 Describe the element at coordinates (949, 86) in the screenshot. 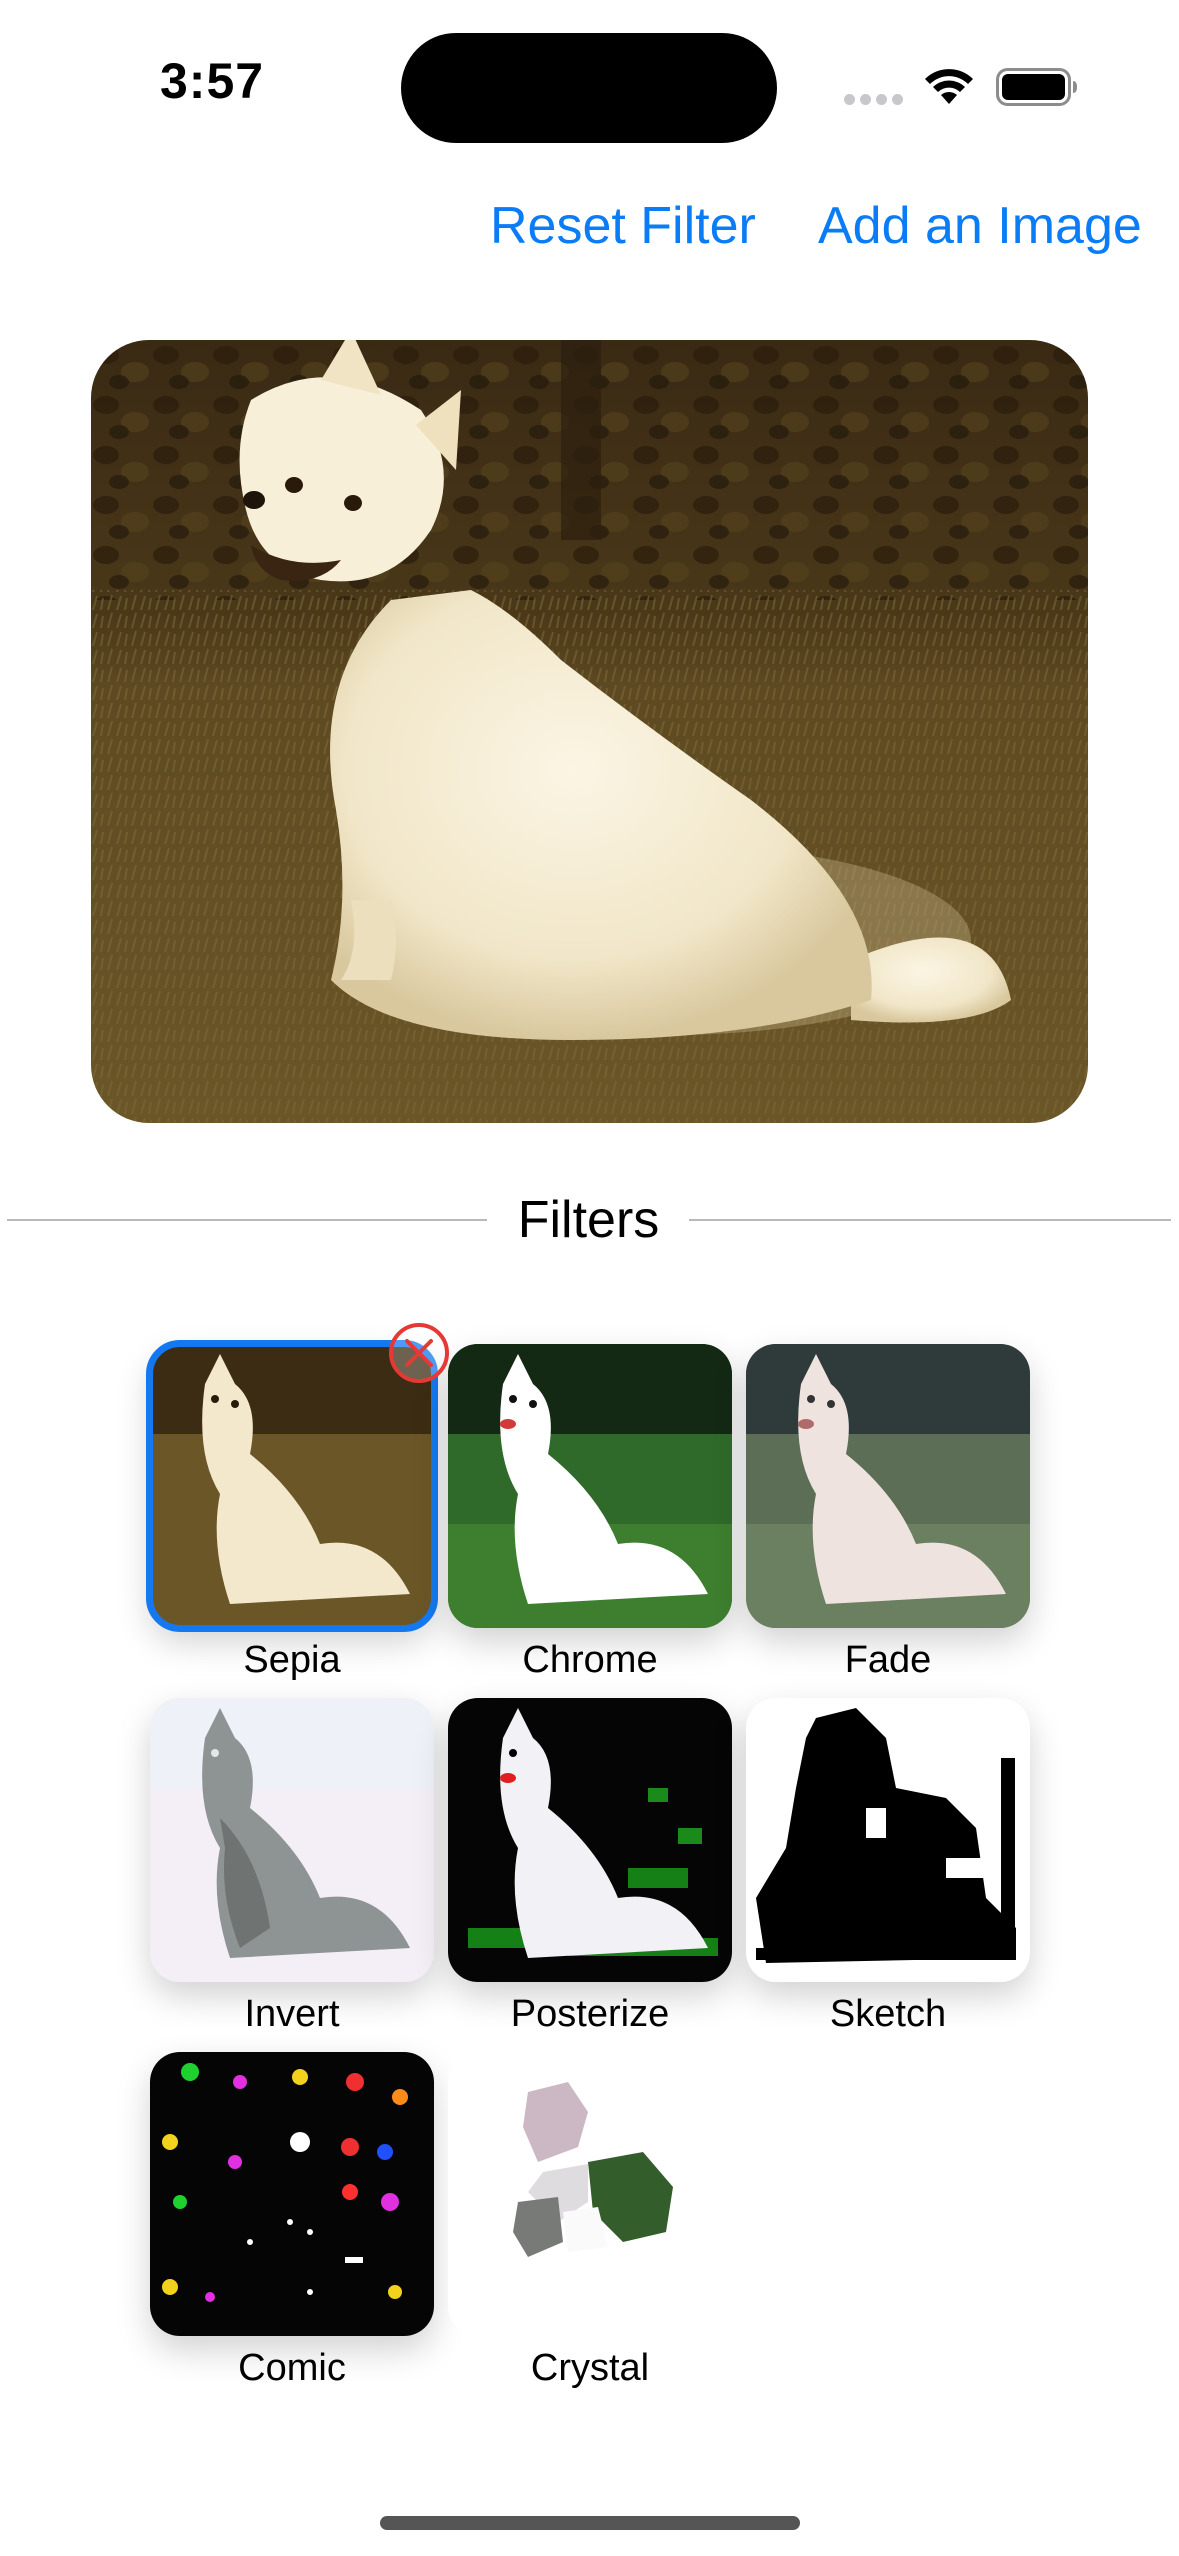

I see `wifi-icon` at that location.